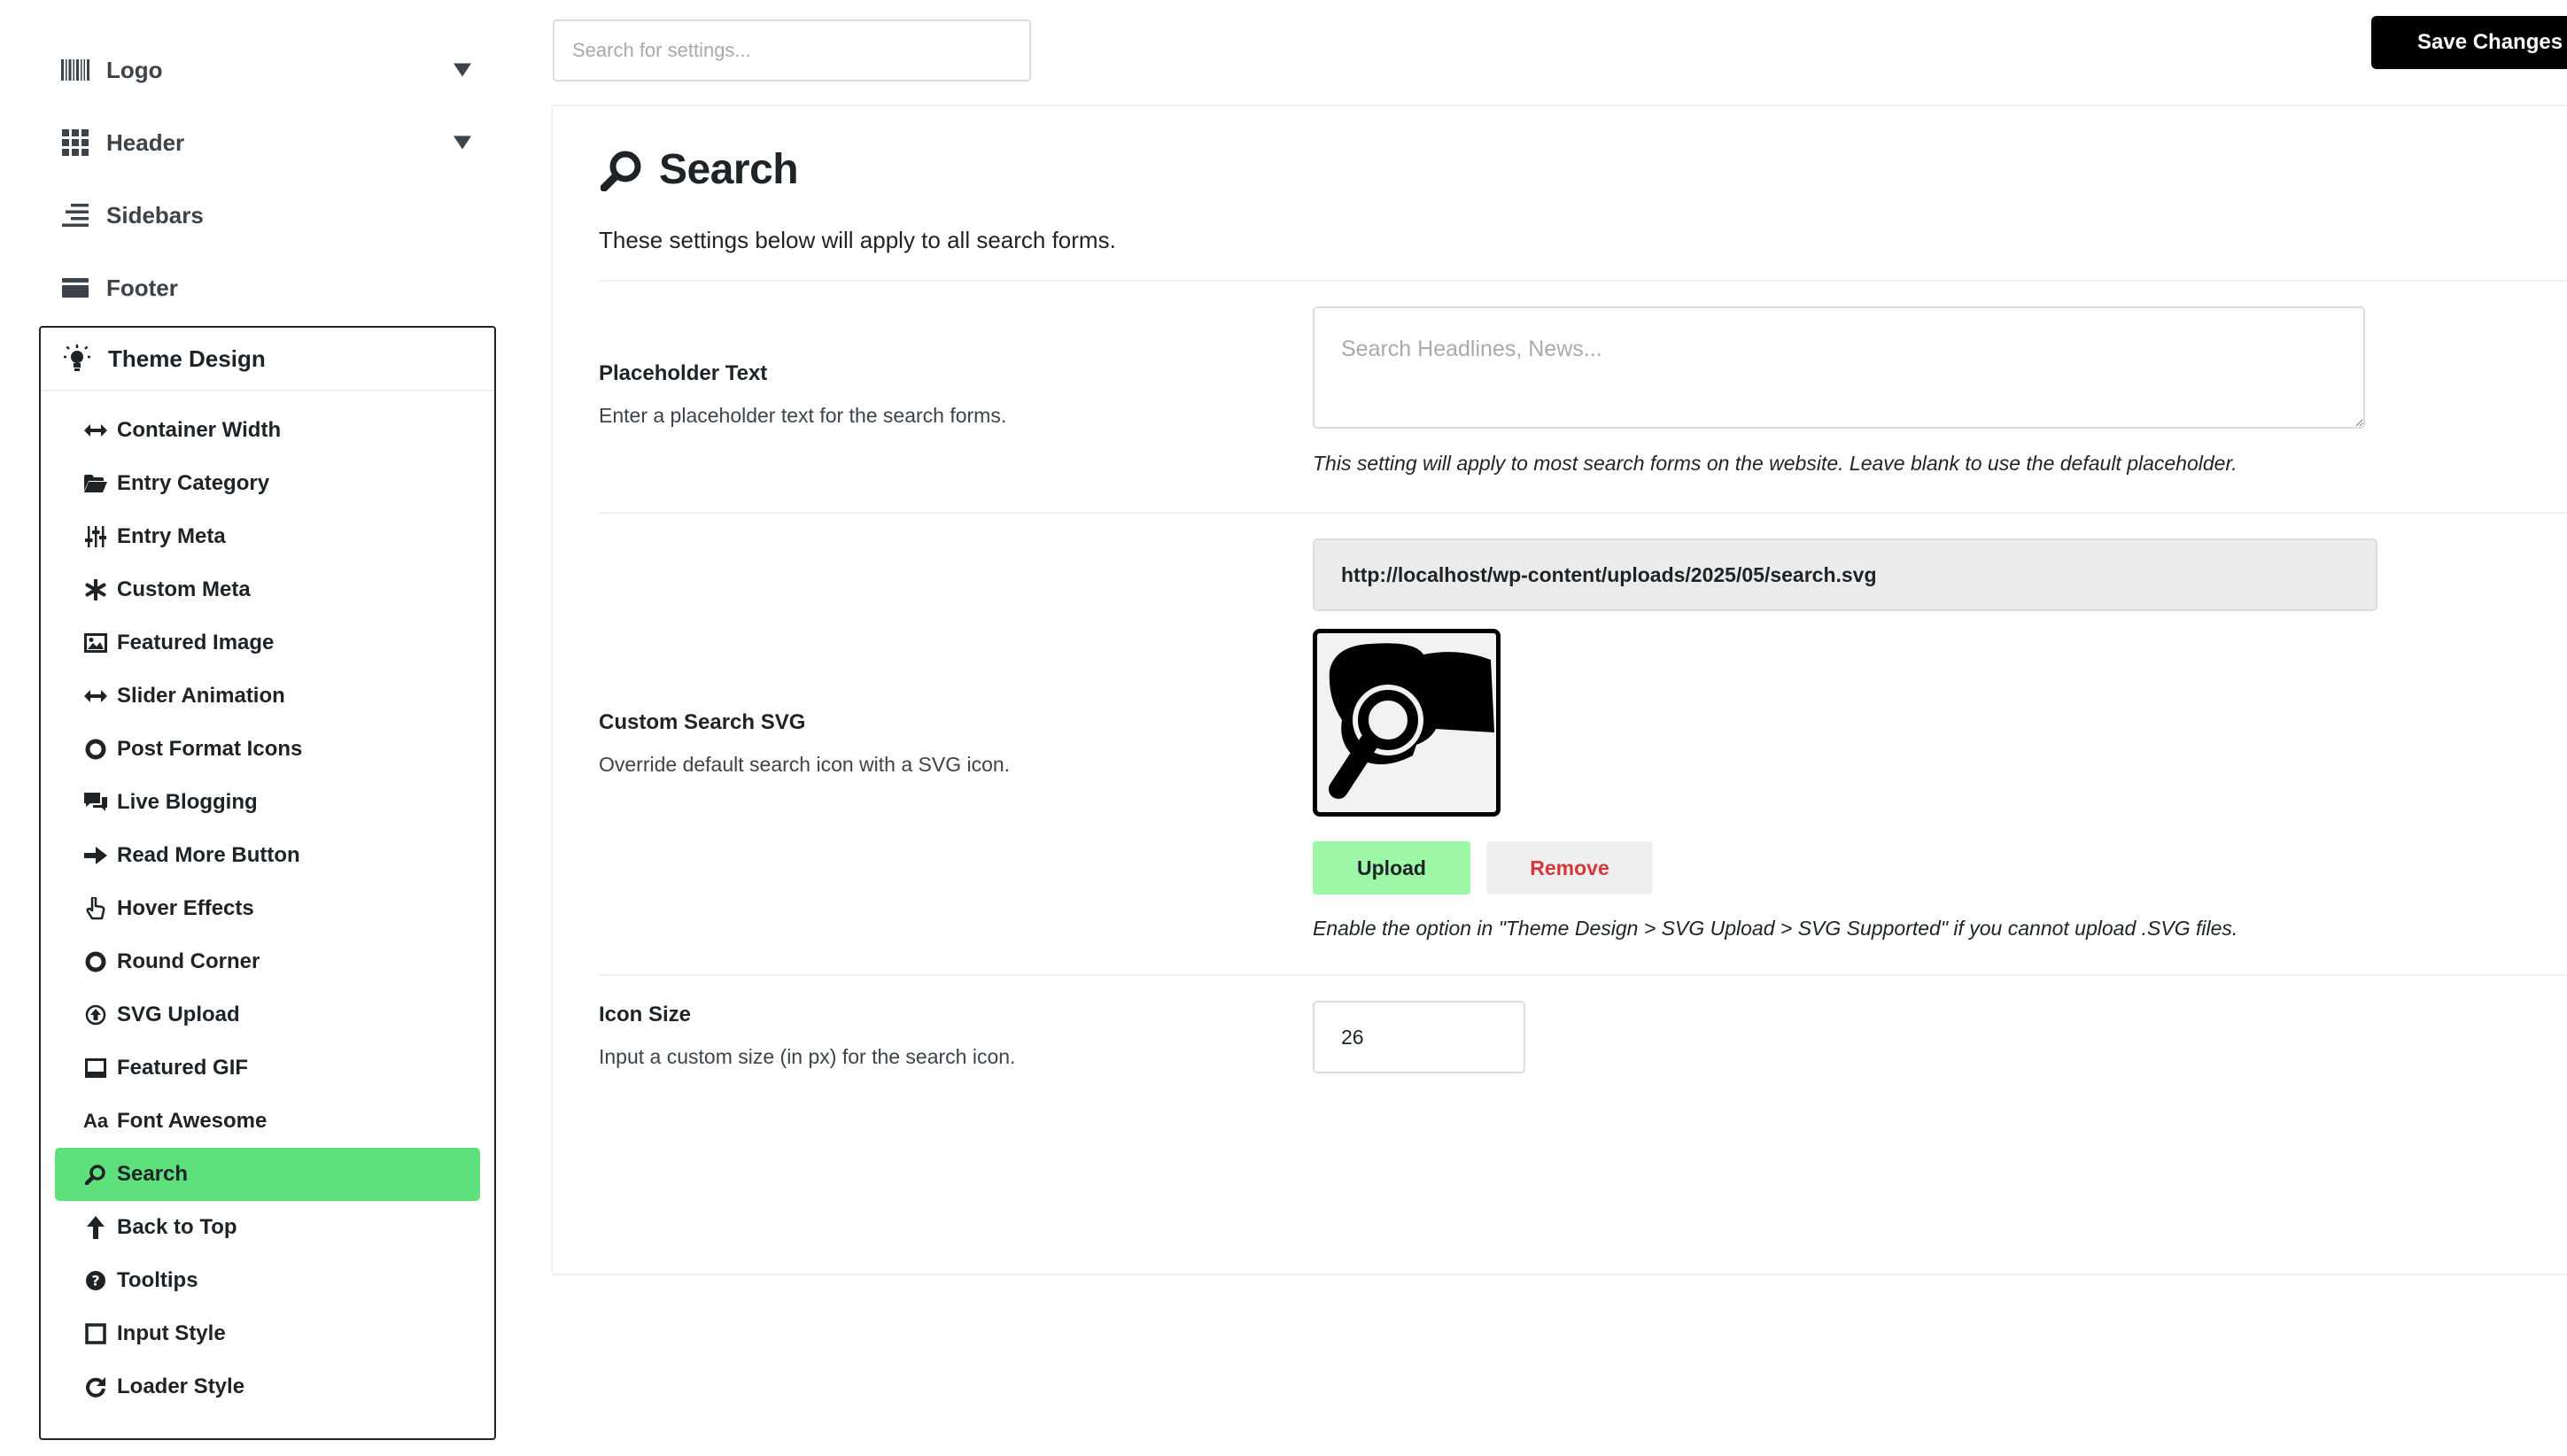 The image size is (2567, 1456). I want to click on sidebar-item-label: Custom Meta, so click(184, 589).